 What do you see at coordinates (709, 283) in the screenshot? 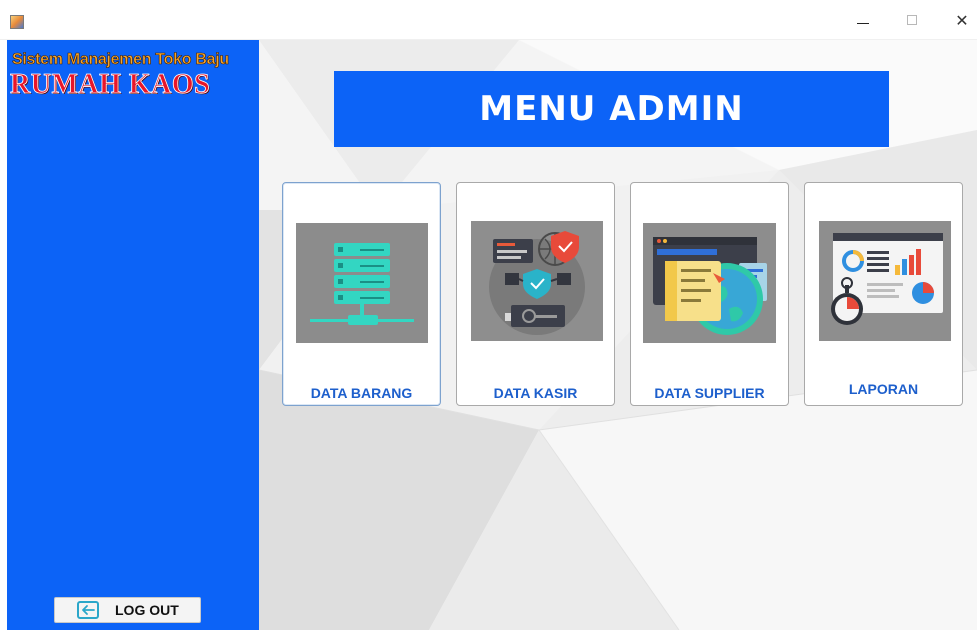
I see `globe-window-icon` at bounding box center [709, 283].